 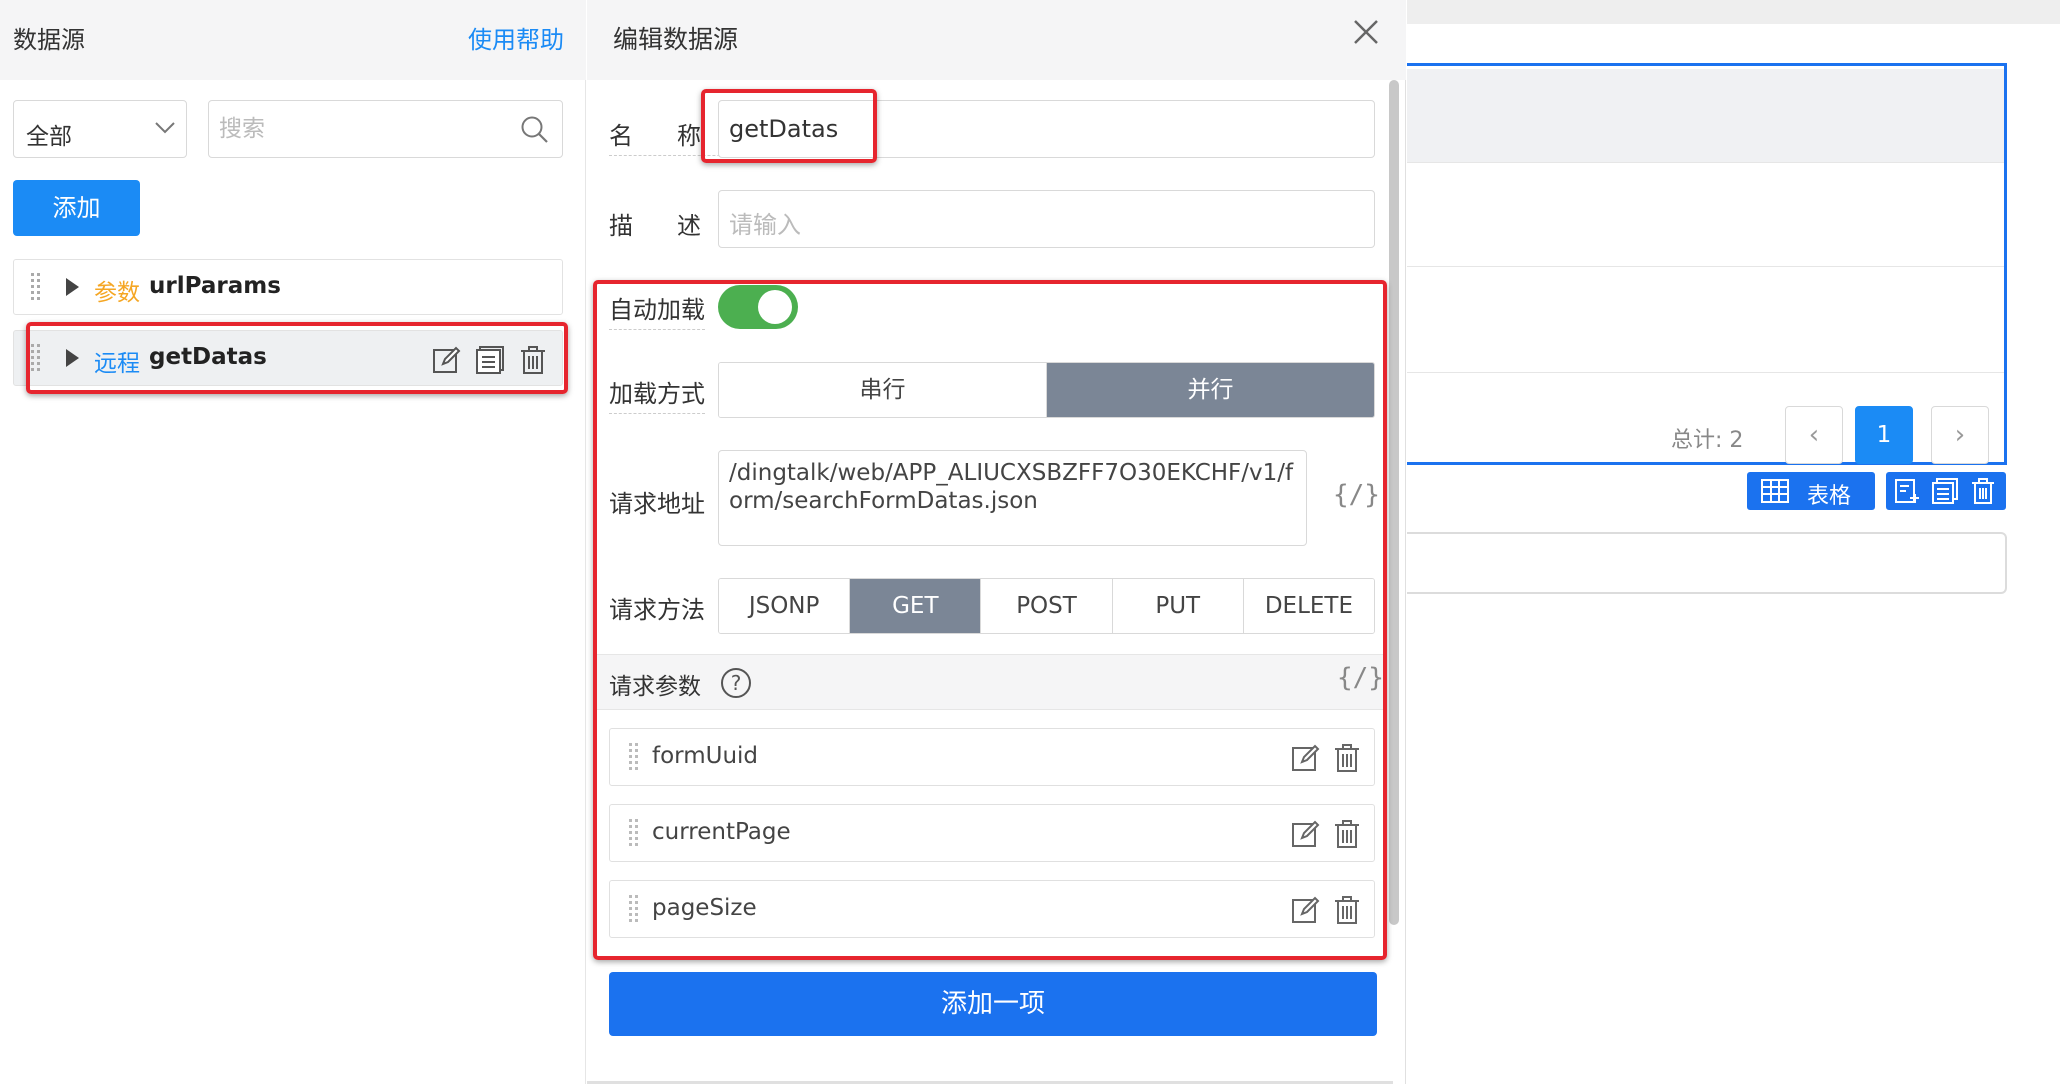 I want to click on datasource-type-label: 远程, so click(x=117, y=364).